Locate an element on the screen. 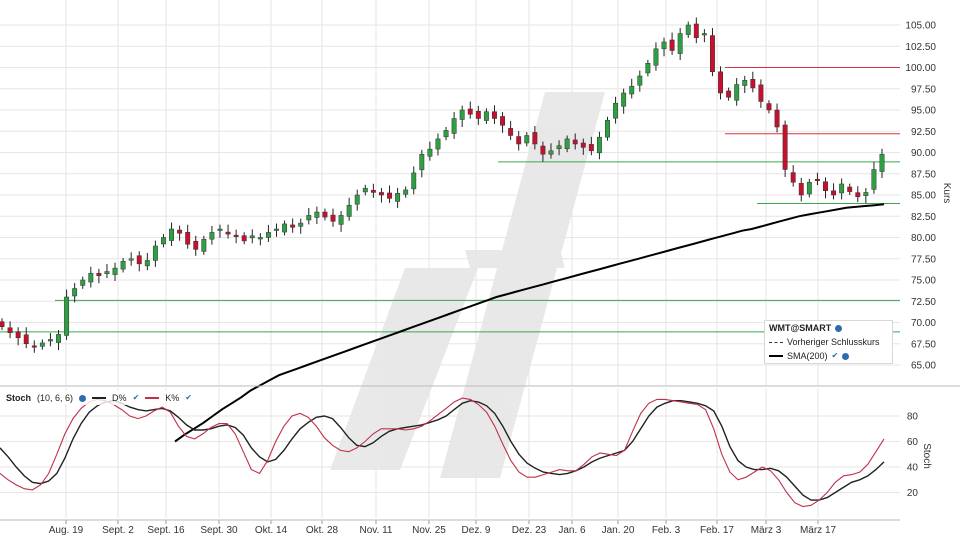 The width and height of the screenshot is (960, 540). stoch-title: Stoch is located at coordinates (19, 398).